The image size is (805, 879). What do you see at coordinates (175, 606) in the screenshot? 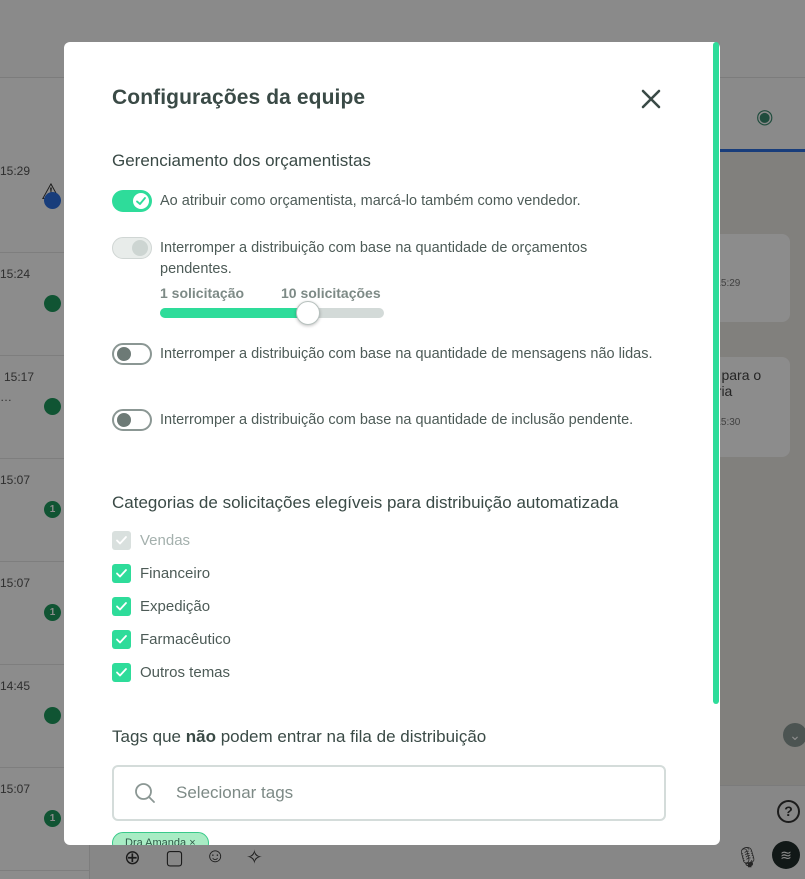
I see `checkbox-label: Expedição` at bounding box center [175, 606].